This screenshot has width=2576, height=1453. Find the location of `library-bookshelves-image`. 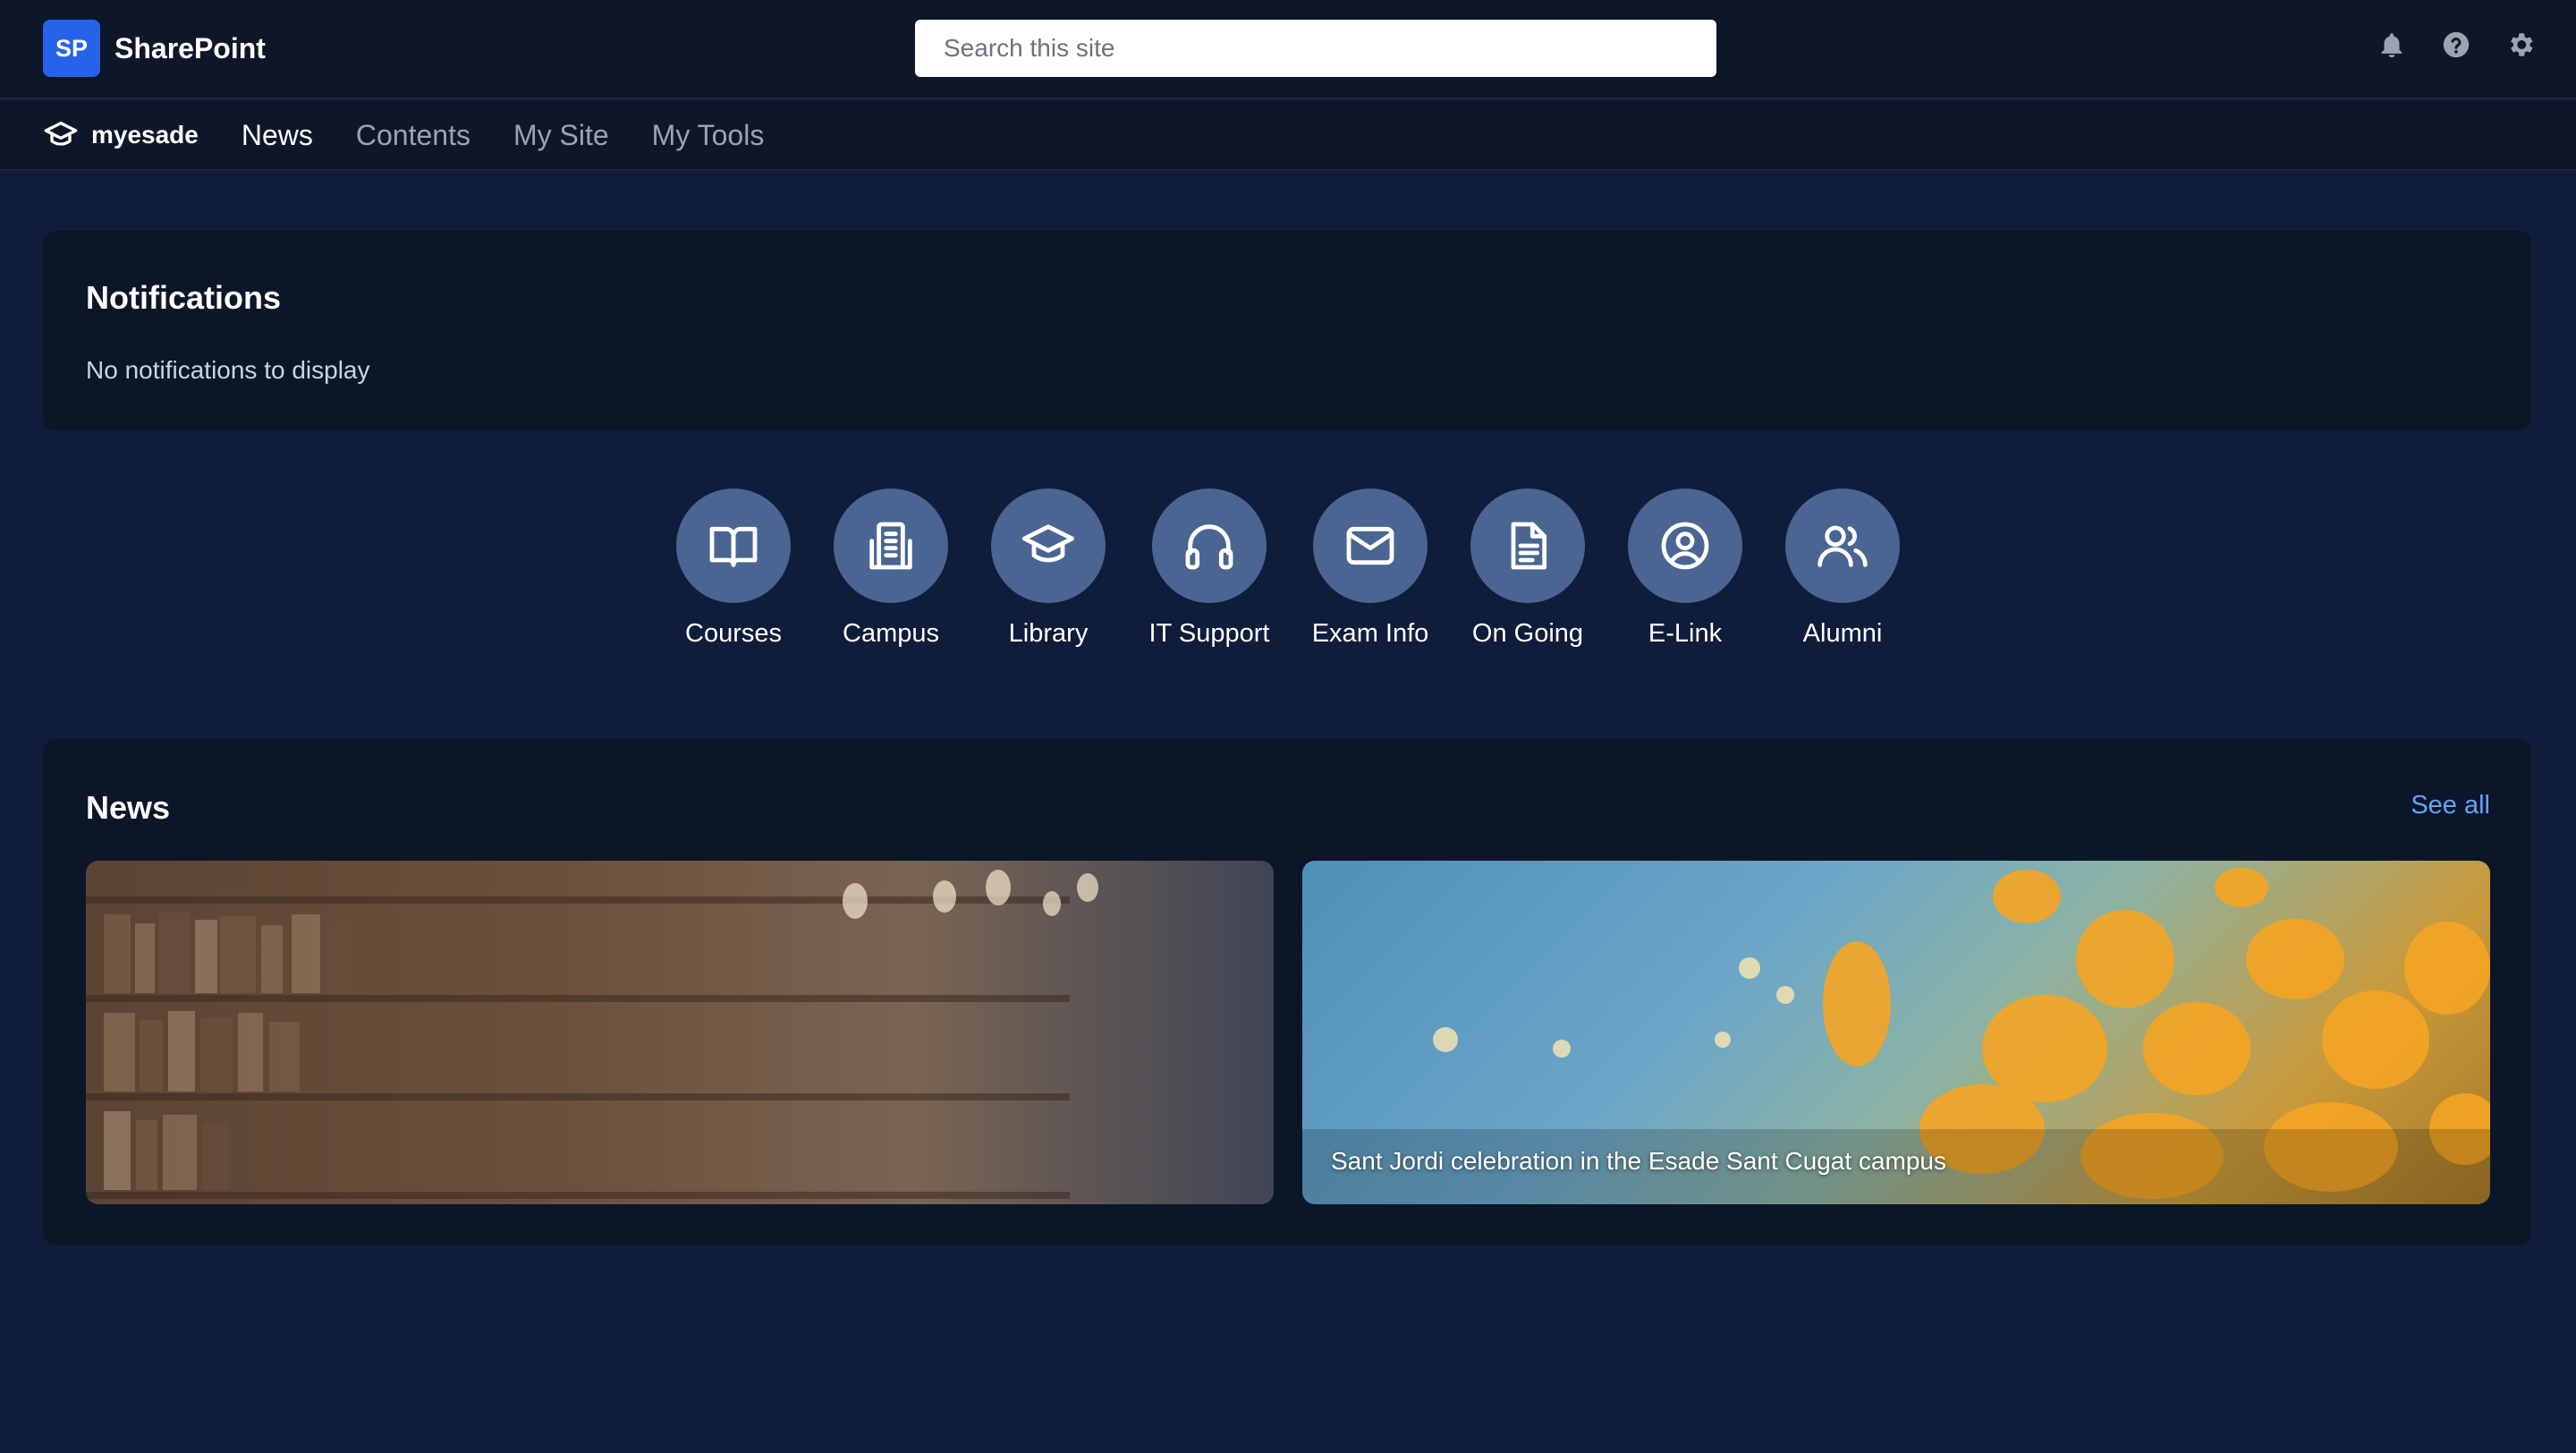

library-bookshelves-image is located at coordinates (592, 1034).